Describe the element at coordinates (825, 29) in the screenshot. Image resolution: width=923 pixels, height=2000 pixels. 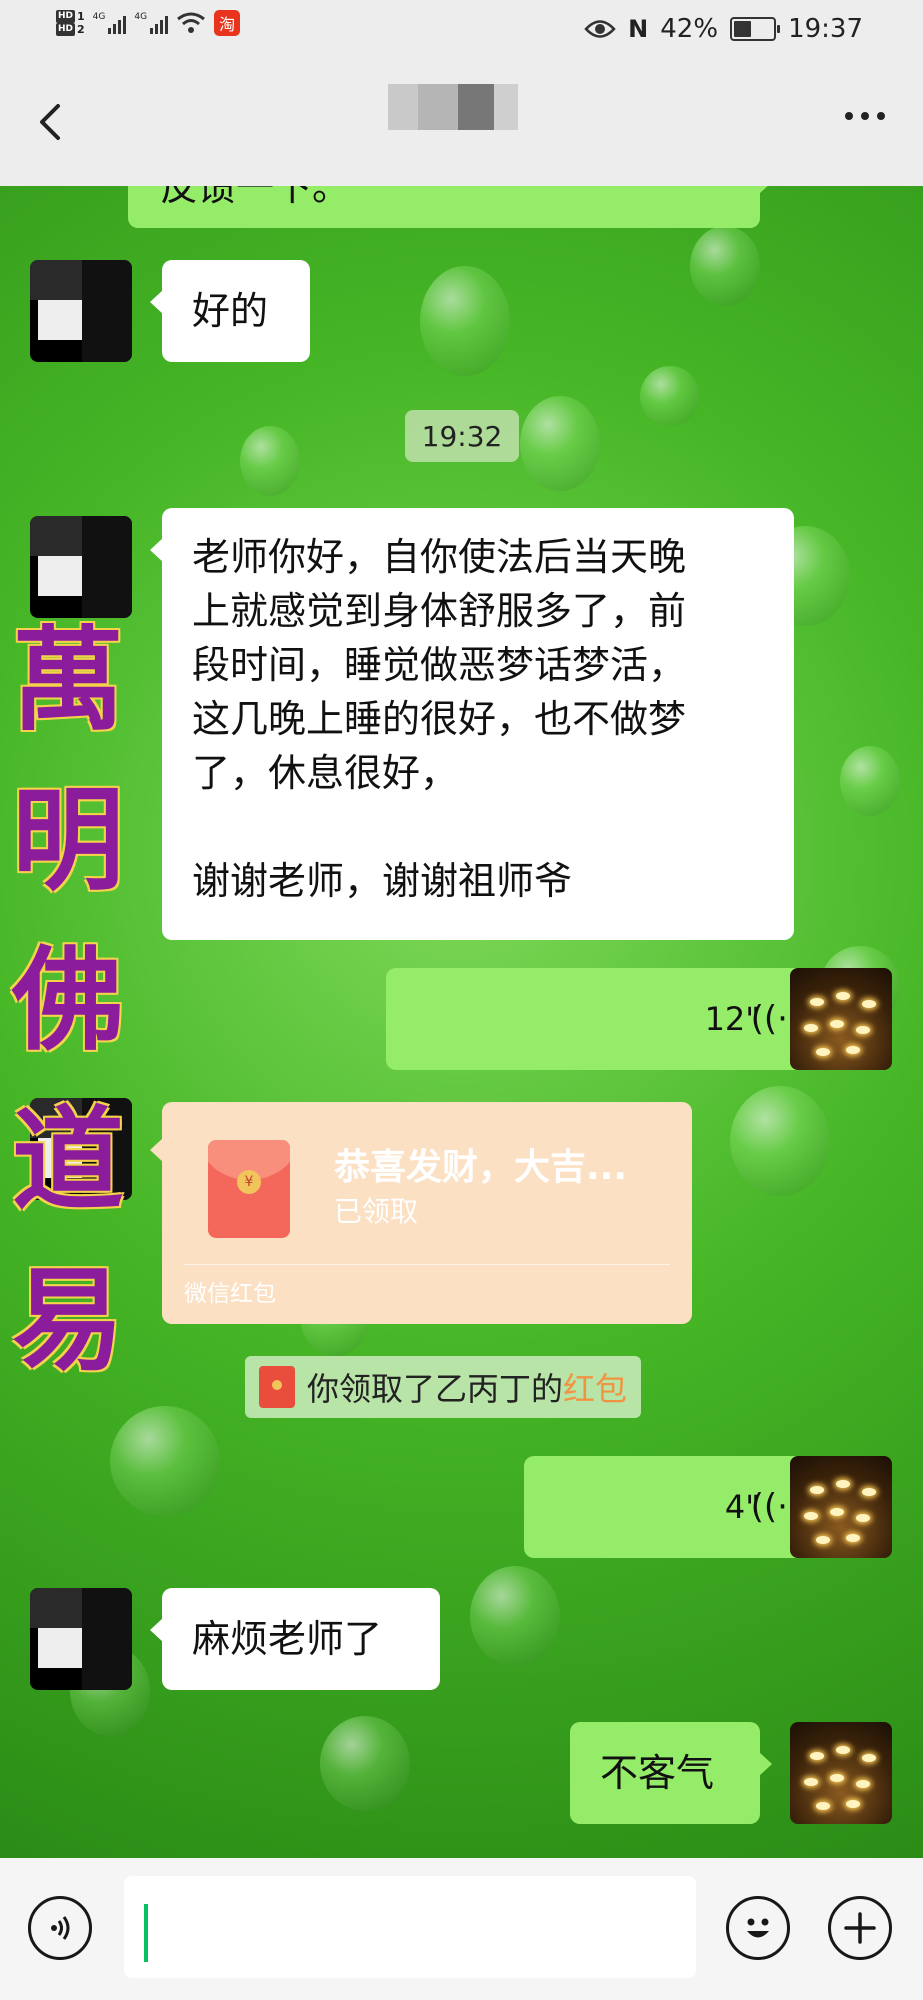
I see `status-time: 19:37` at that location.